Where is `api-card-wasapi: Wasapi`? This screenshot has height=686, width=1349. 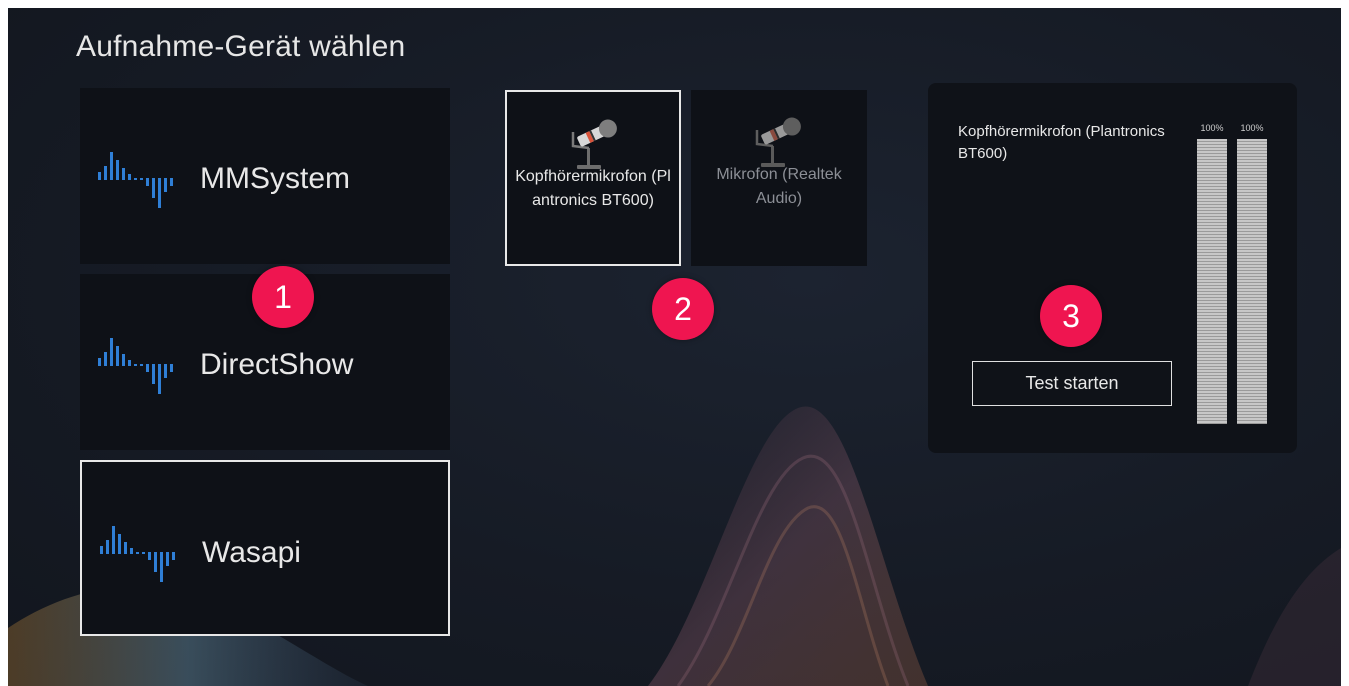 api-card-wasapi: Wasapi is located at coordinates (265, 548).